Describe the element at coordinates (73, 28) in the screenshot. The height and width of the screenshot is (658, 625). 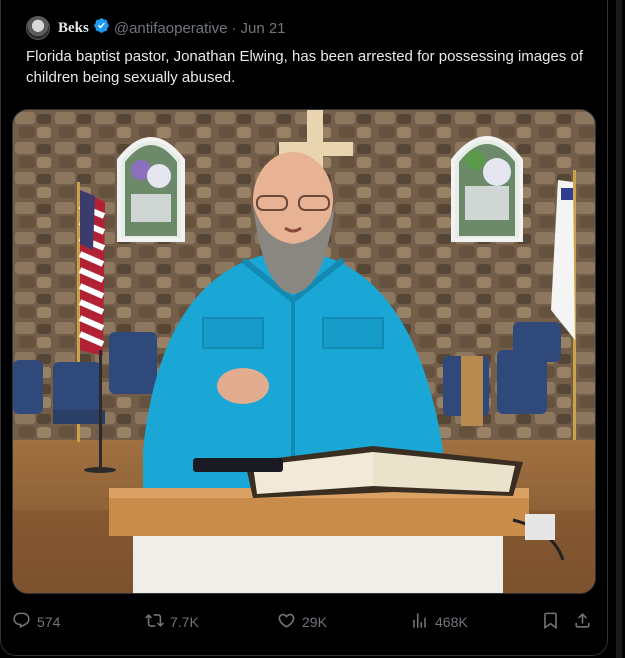
I see `display-name: Beks` at that location.